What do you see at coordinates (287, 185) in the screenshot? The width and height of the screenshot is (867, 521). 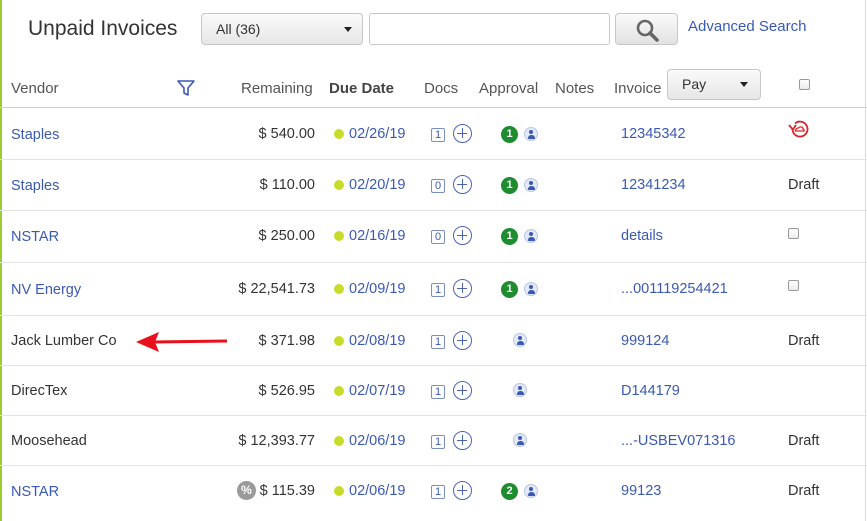 I see `remaining-amount: $ 110.00` at bounding box center [287, 185].